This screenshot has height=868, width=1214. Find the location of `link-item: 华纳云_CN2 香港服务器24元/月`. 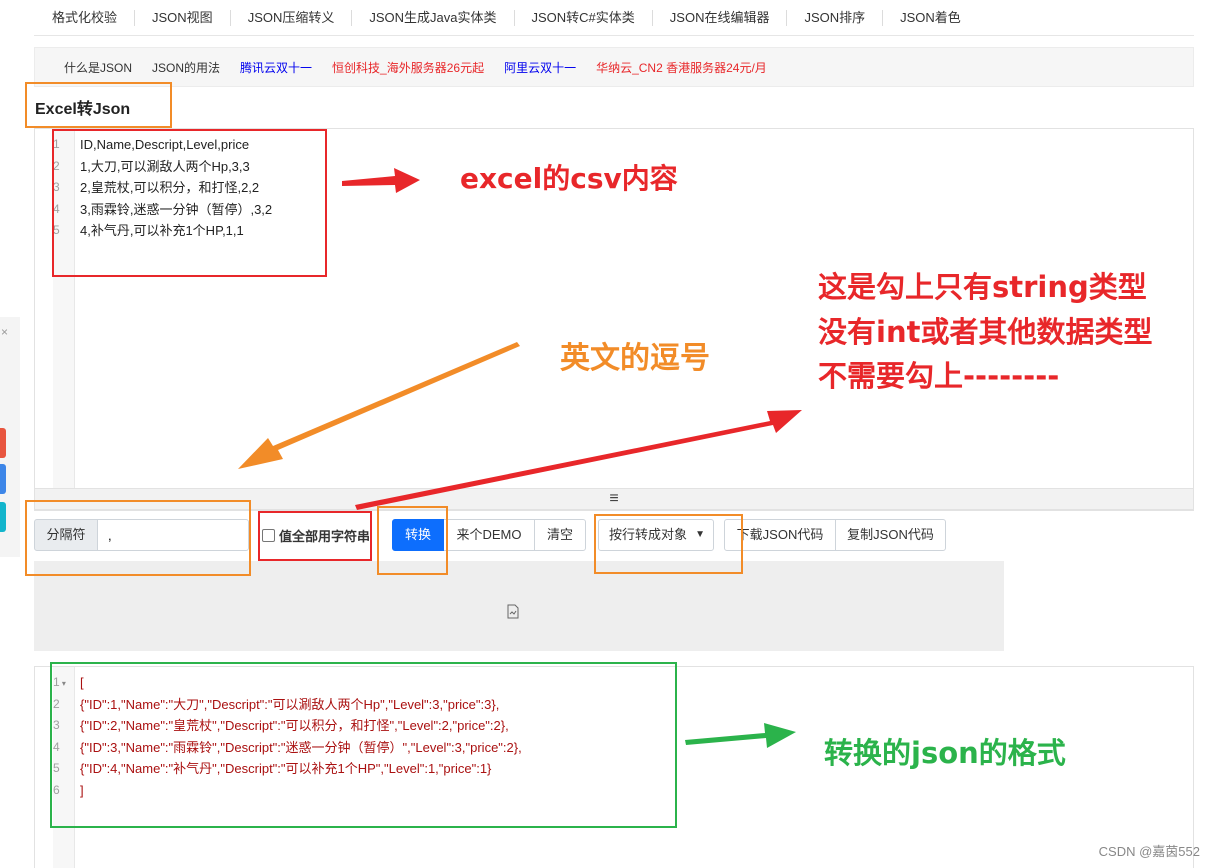

link-item: 华纳云_CN2 香港服务器24元/月 is located at coordinates (681, 67).